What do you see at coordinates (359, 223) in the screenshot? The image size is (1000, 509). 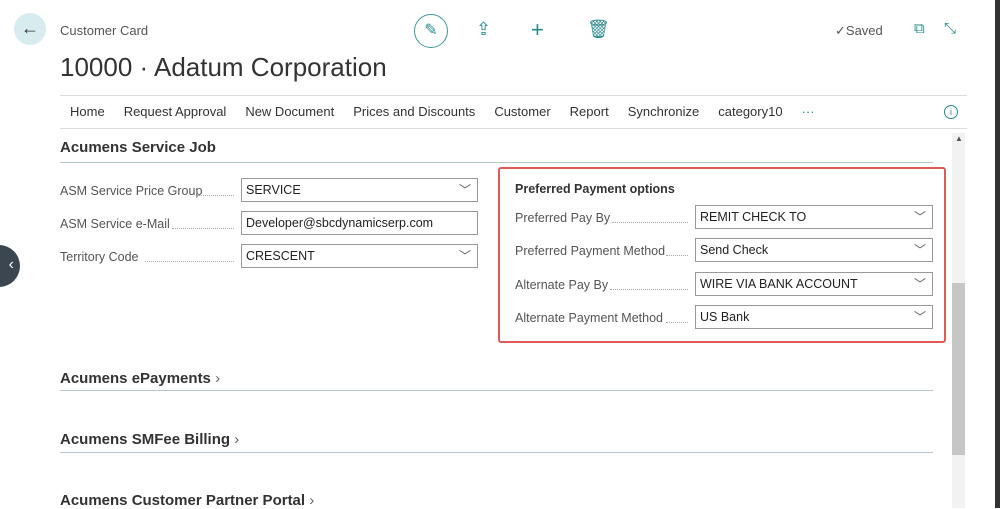 I see `email-input: Developer@sbcdynamicserp.com` at bounding box center [359, 223].